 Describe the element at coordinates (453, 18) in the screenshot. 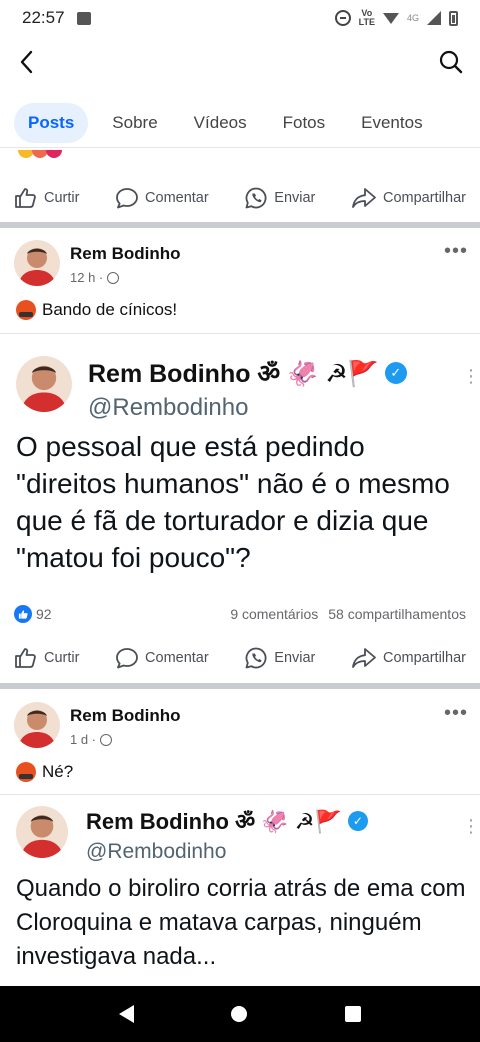

I see `battery-icon` at that location.